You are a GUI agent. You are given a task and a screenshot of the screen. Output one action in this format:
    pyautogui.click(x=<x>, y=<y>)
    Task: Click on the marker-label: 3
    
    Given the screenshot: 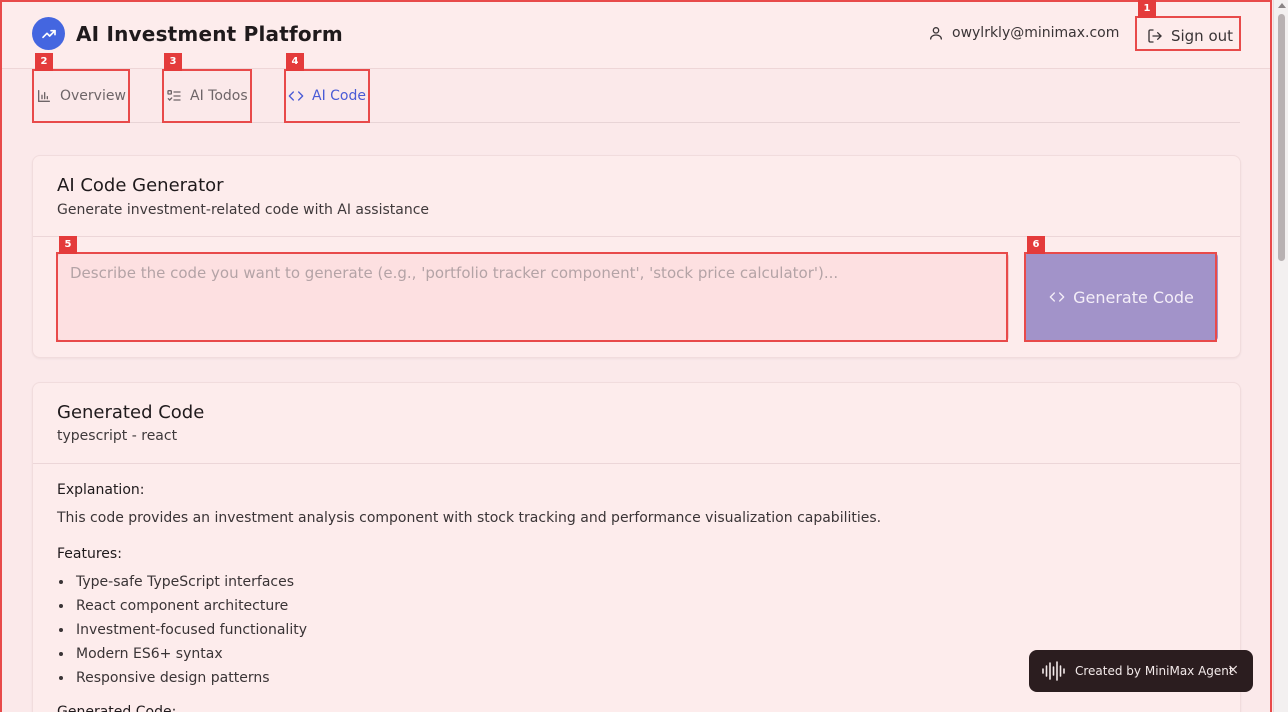 What is the action you would take?
    pyautogui.click(x=173, y=62)
    